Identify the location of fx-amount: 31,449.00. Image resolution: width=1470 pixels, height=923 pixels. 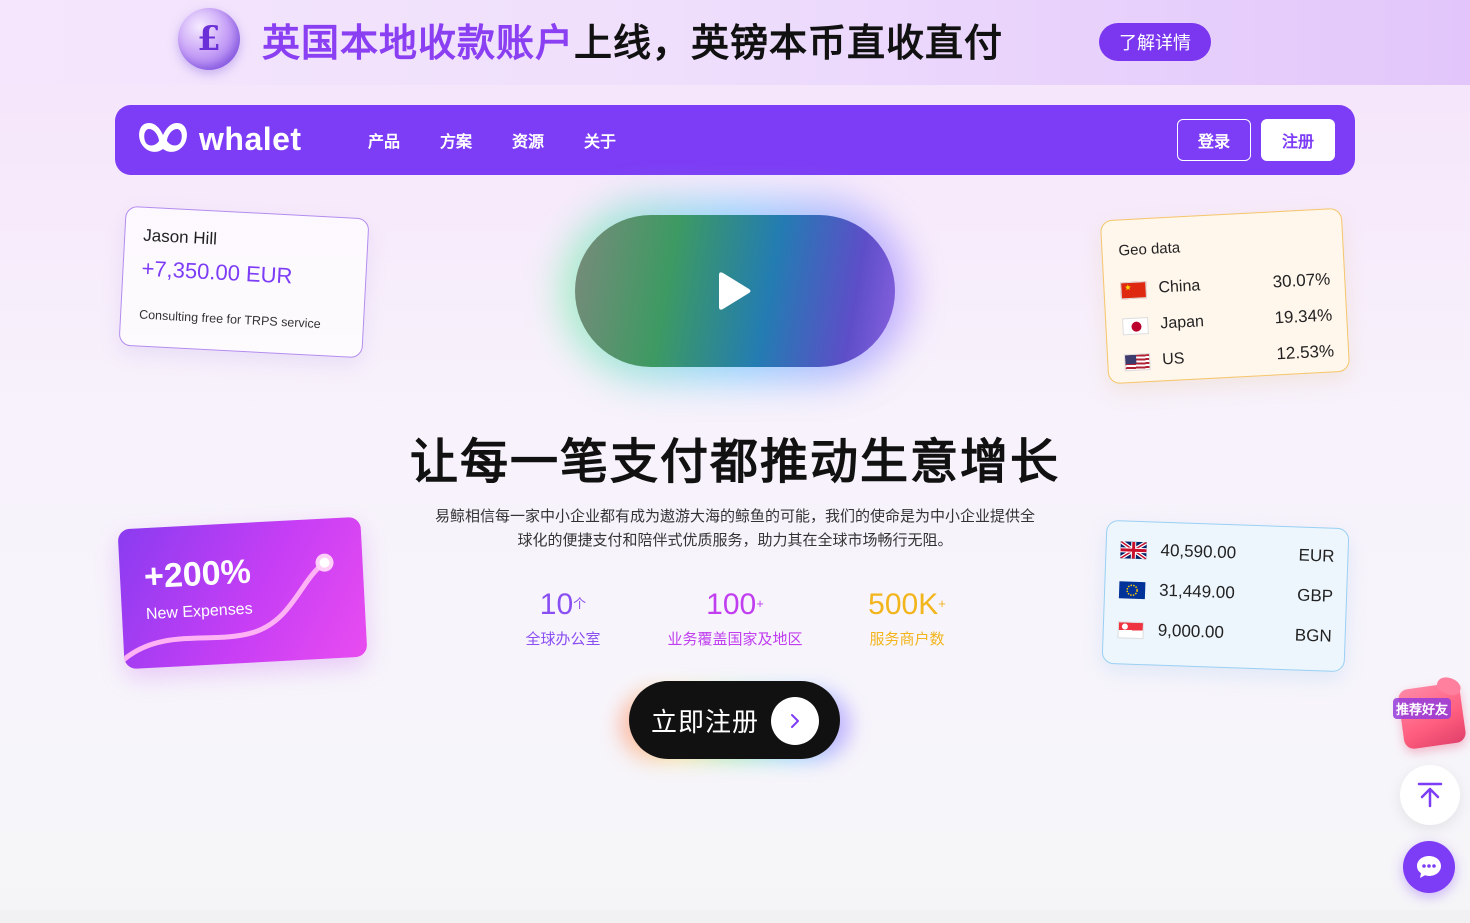
(1197, 591).